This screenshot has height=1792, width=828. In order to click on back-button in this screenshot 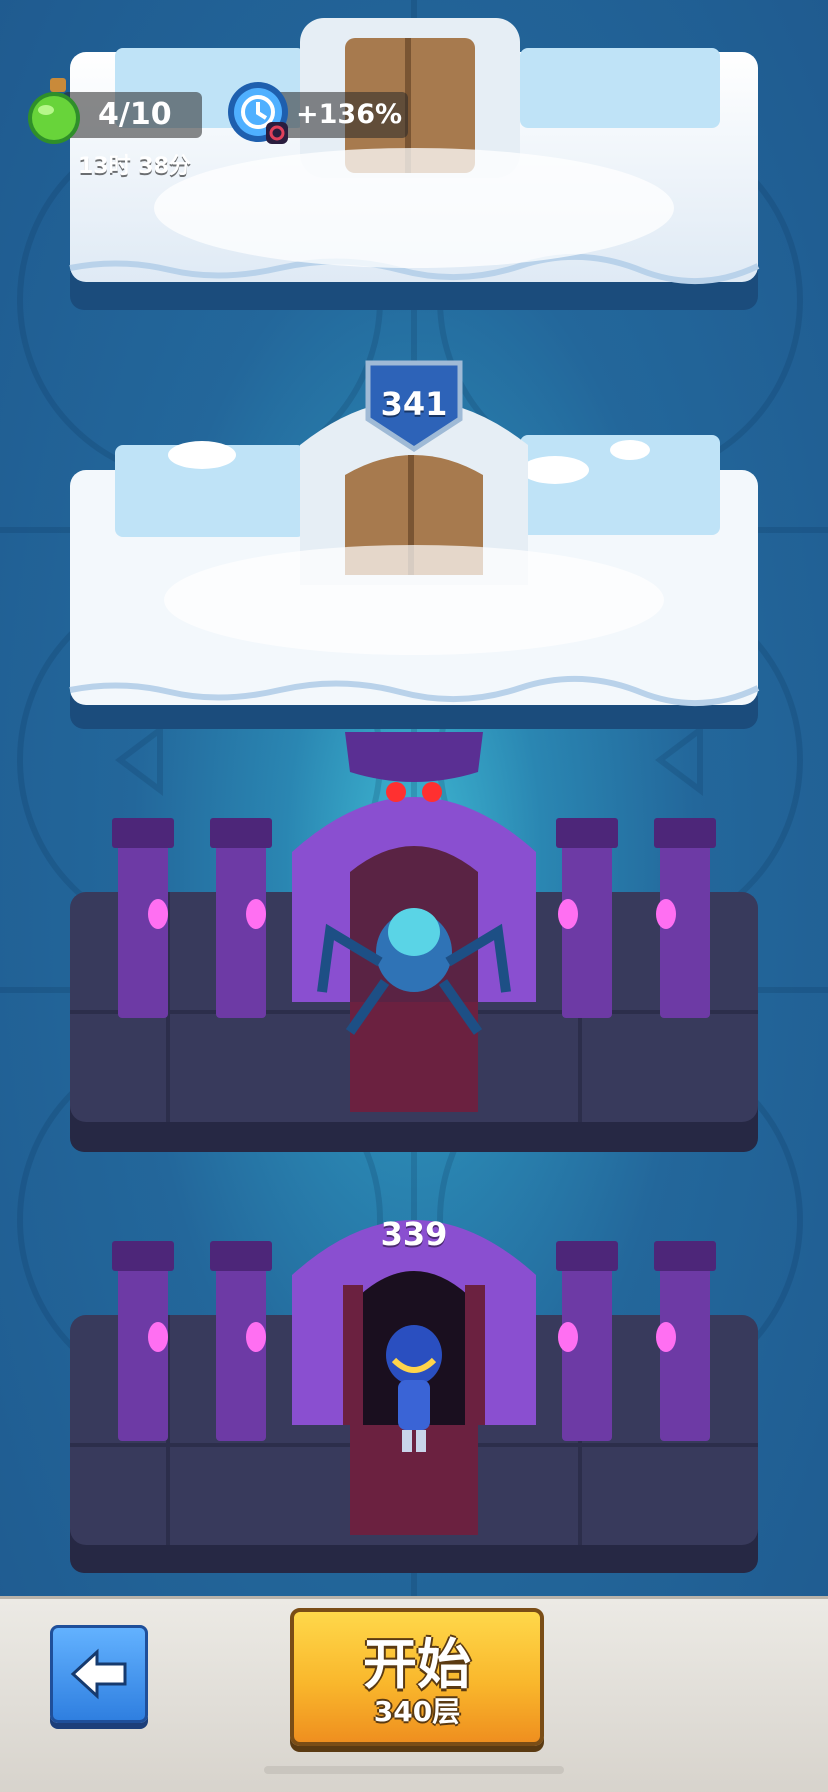, I will do `click(99, 1674)`.